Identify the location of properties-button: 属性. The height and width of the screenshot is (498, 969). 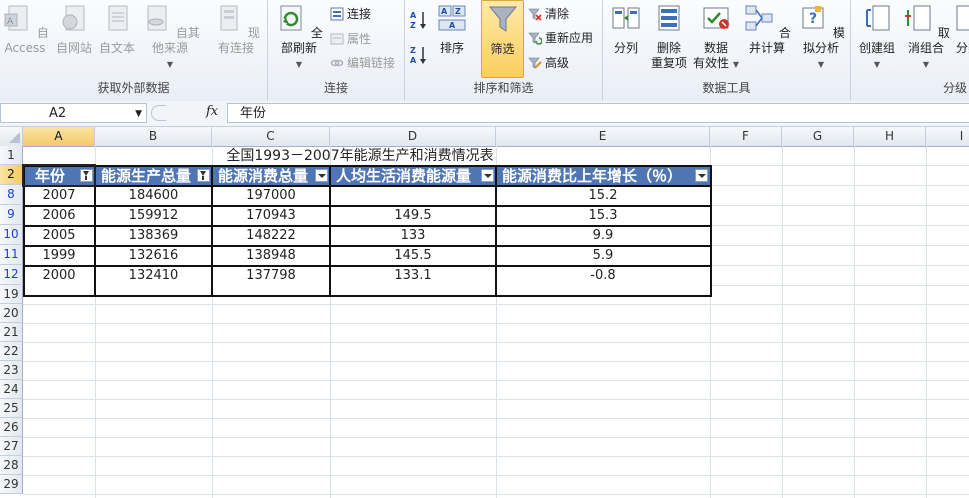
(350, 39).